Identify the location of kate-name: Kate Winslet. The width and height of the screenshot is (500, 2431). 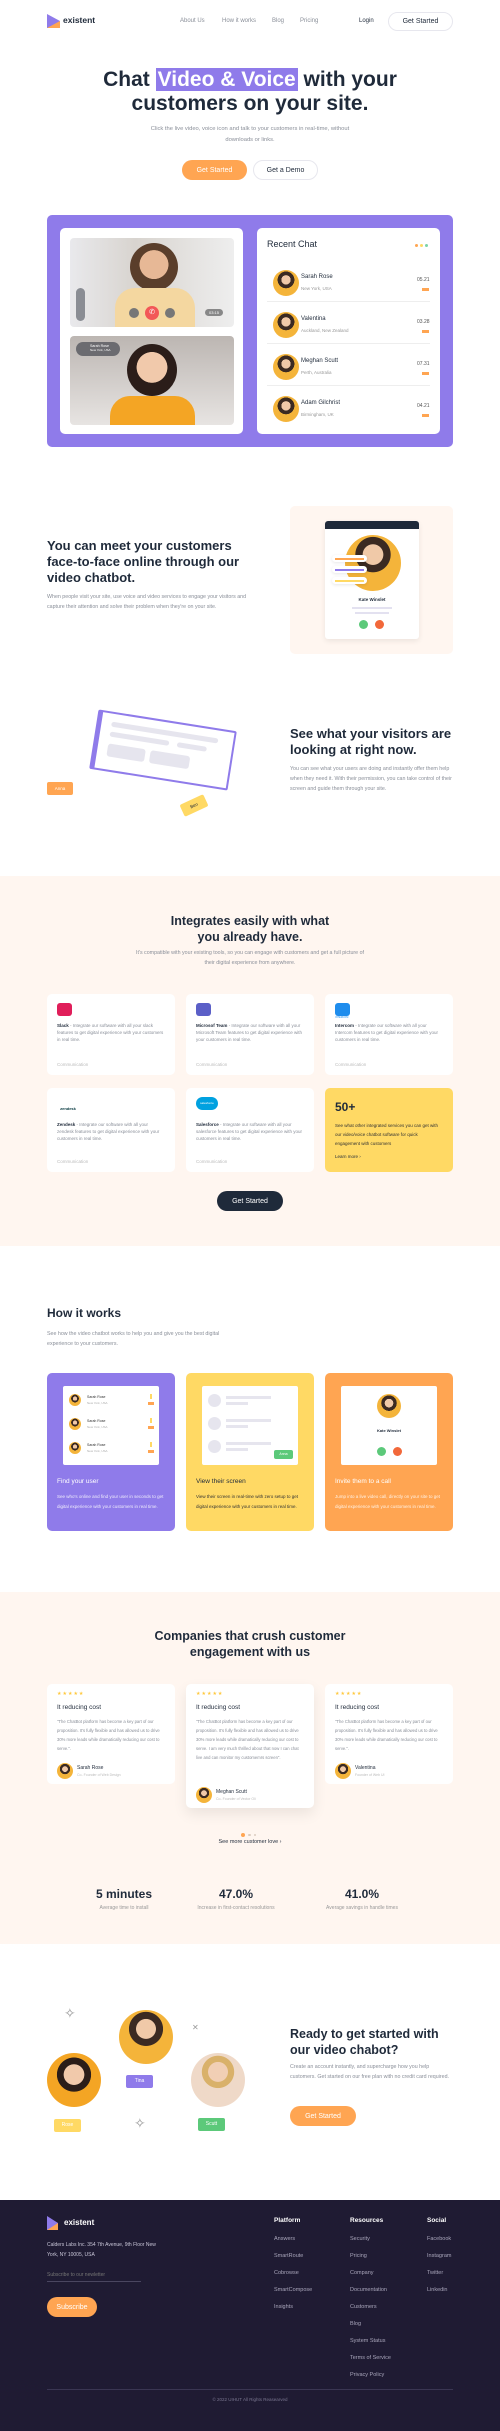
(372, 599).